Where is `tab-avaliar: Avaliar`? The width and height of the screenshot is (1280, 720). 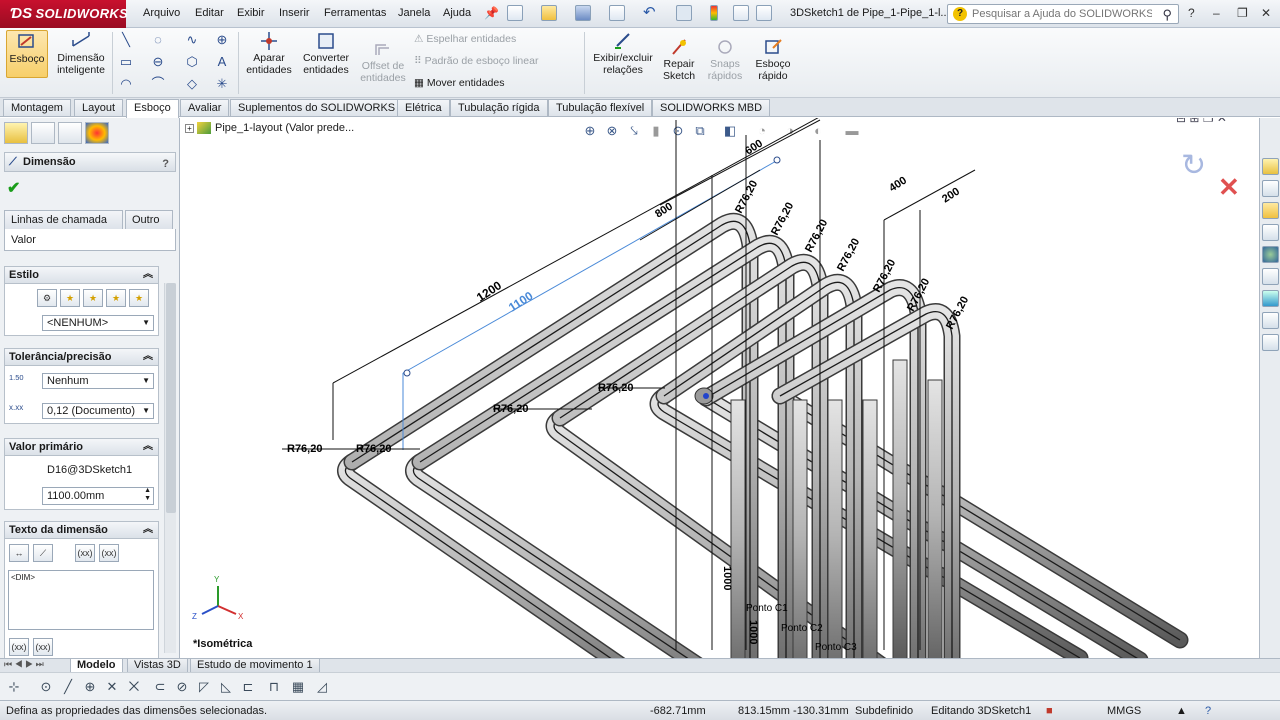
tab-avaliar: Avaliar is located at coordinates (205, 107).